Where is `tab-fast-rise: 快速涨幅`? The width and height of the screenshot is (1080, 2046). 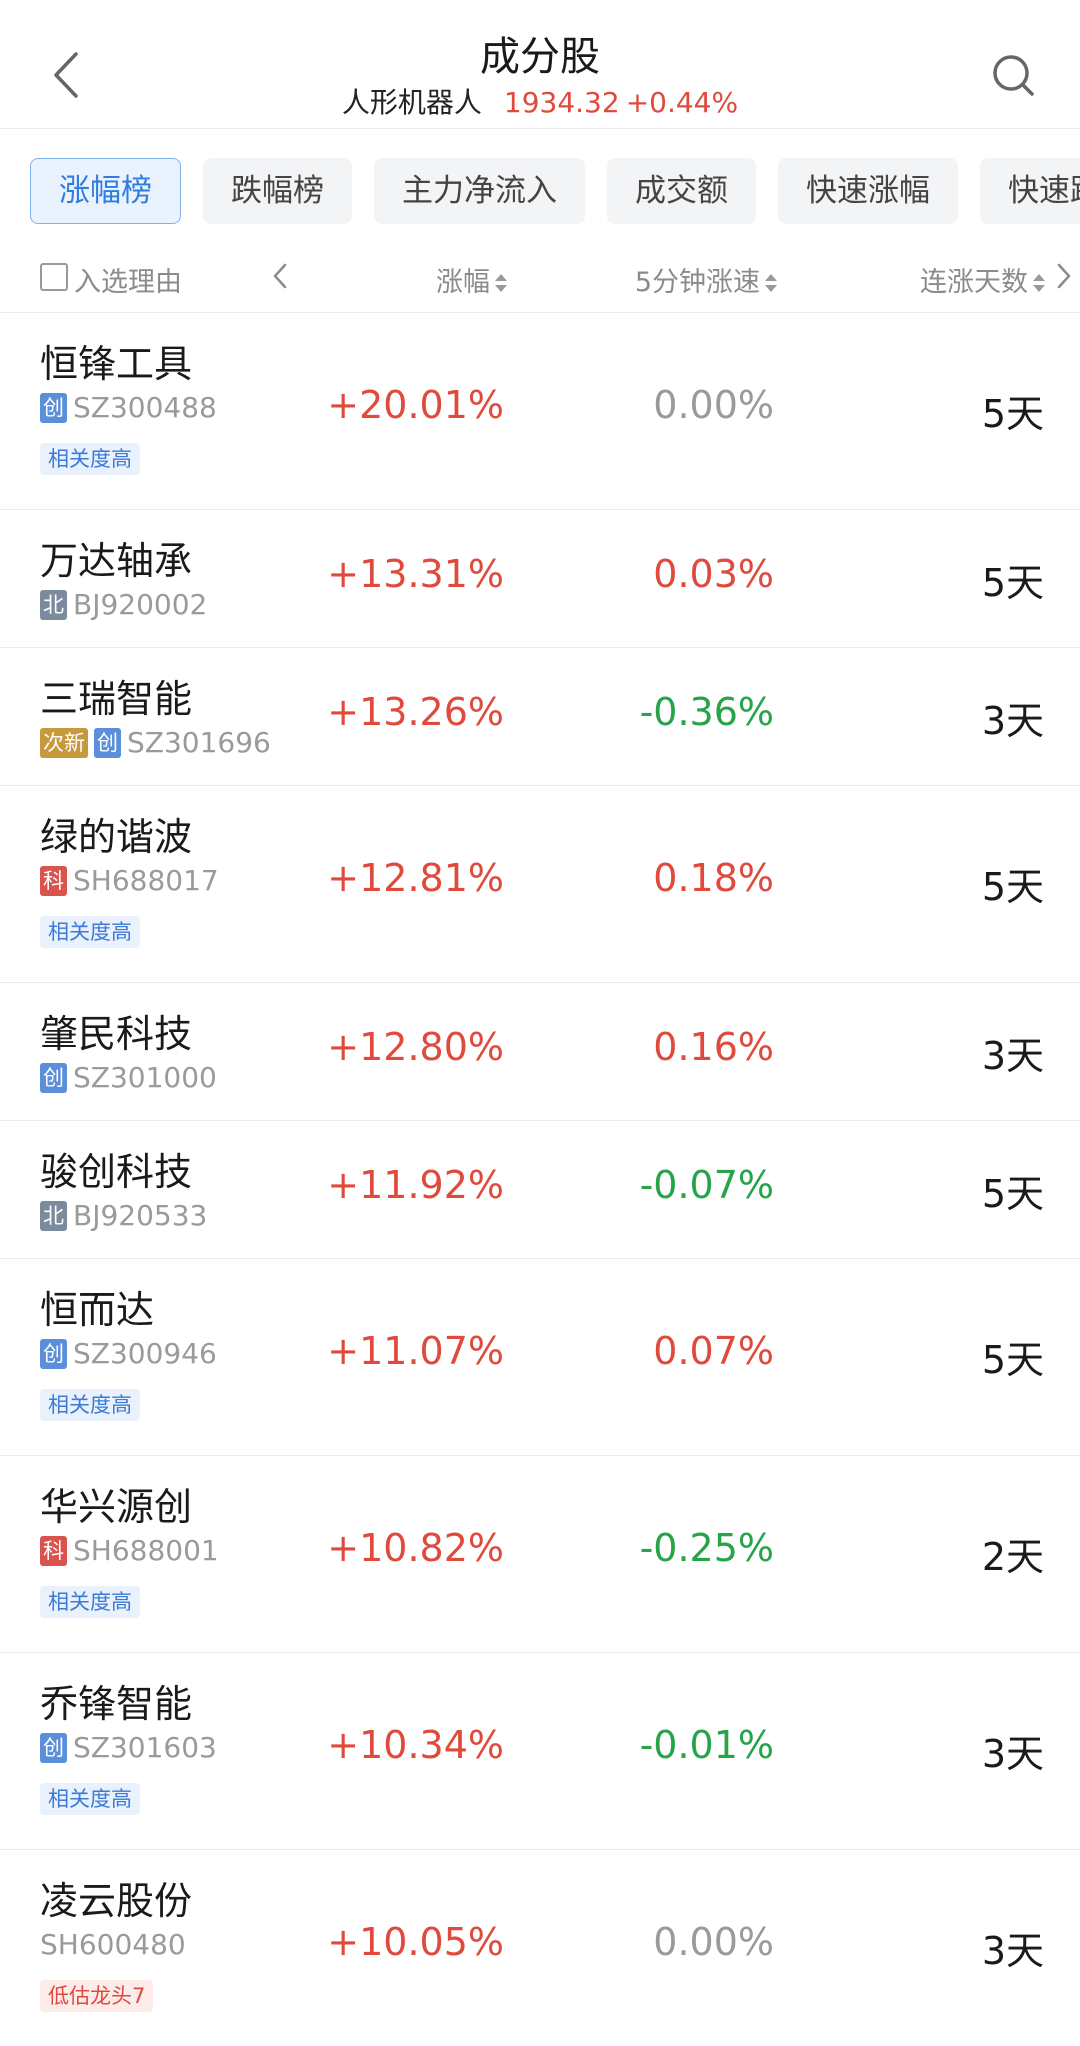
tab-fast-rise: 快速涨幅 is located at coordinates (868, 191).